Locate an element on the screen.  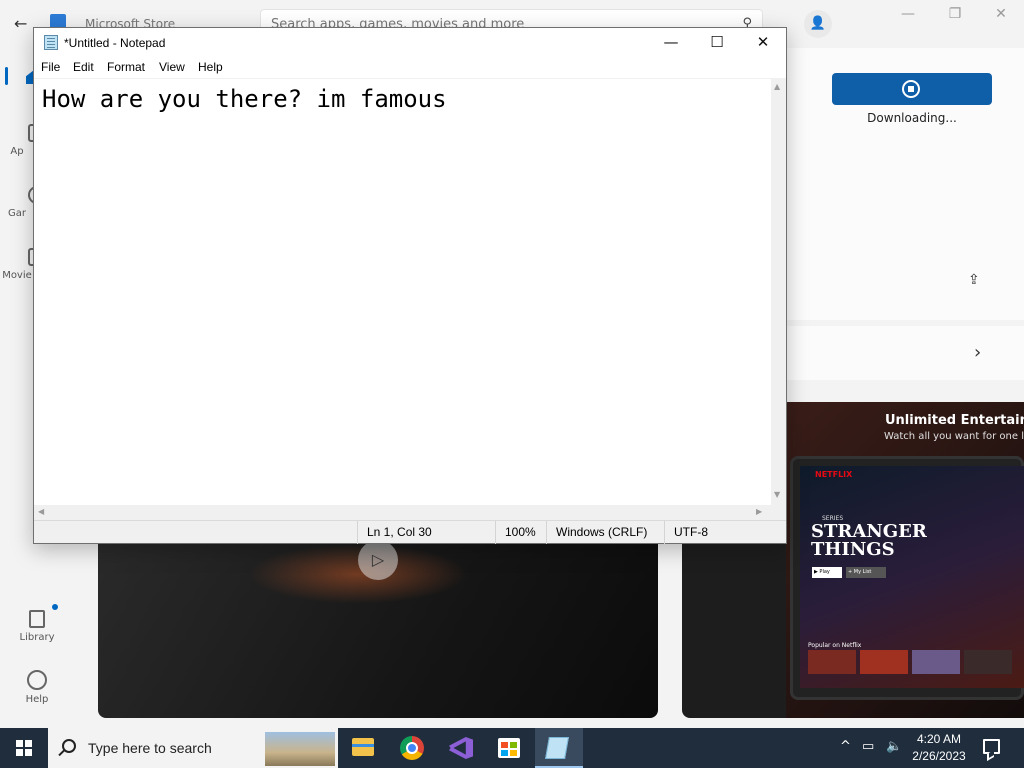
menu-format: Format is located at coordinates (126, 67).